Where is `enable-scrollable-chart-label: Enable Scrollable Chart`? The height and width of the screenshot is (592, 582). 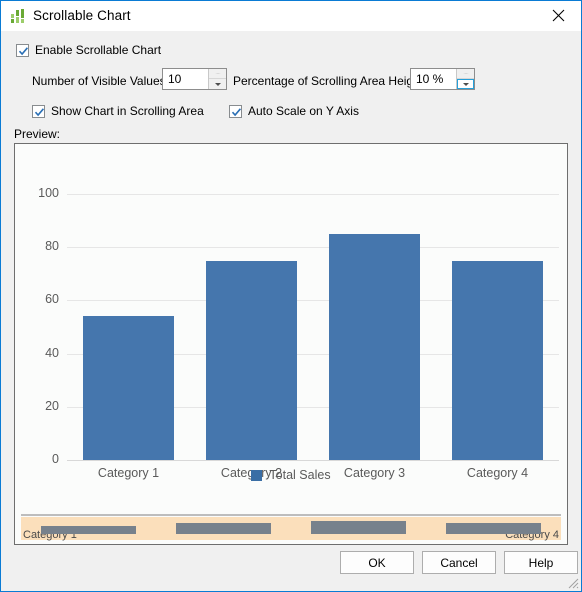 enable-scrollable-chart-label: Enable Scrollable Chart is located at coordinates (98, 50).